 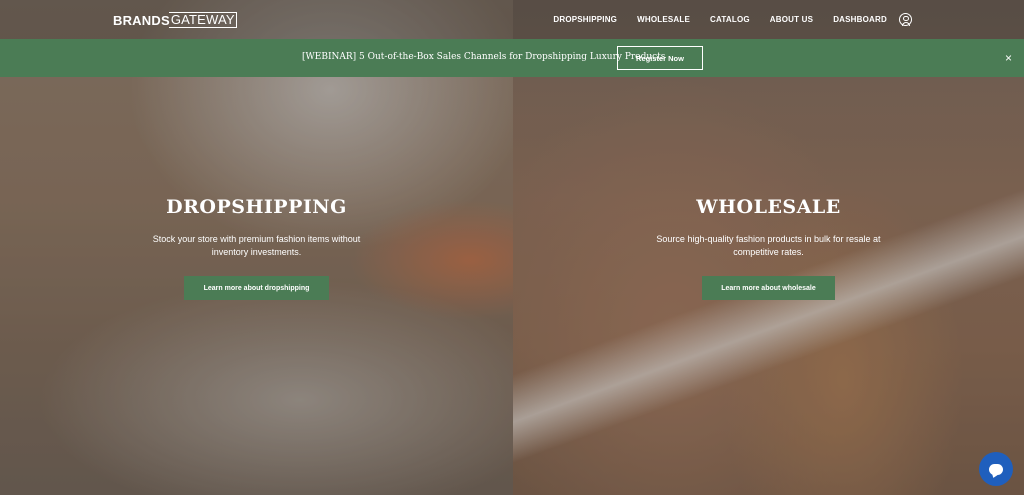 What do you see at coordinates (660, 58) in the screenshot?
I see `register-now-button: Register Now` at bounding box center [660, 58].